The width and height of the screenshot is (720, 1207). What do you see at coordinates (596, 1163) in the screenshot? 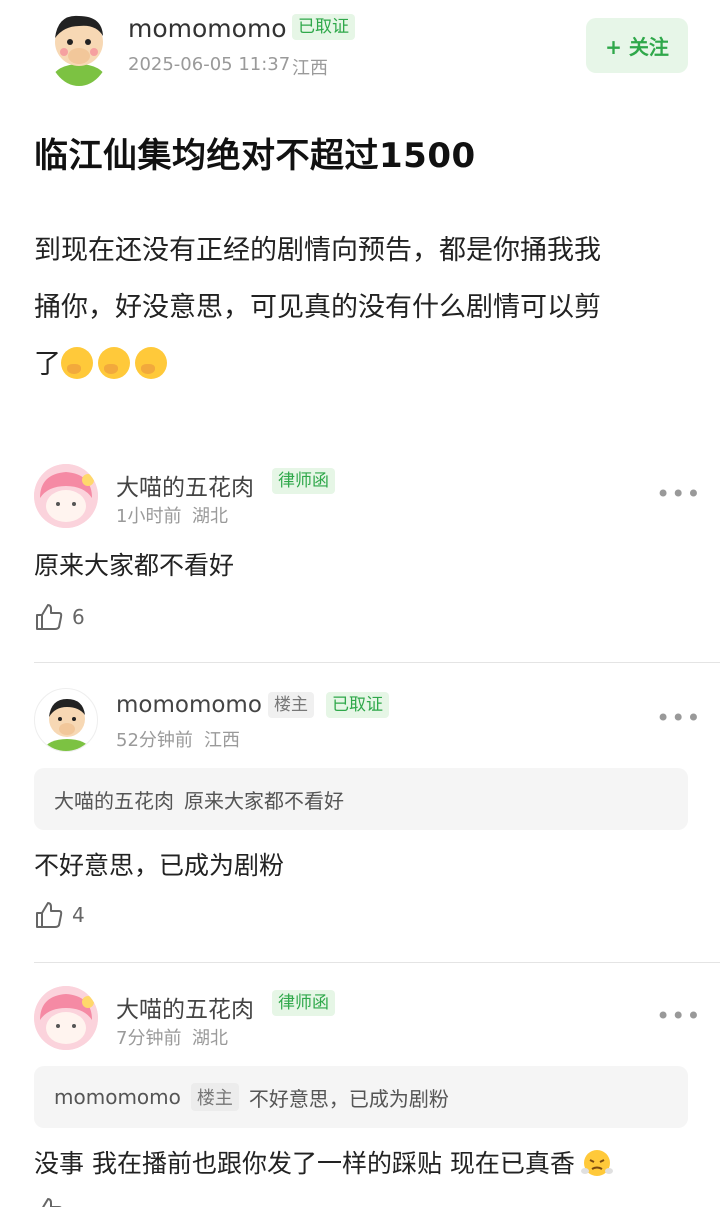
I see `face-with-steam-icon` at bounding box center [596, 1163].